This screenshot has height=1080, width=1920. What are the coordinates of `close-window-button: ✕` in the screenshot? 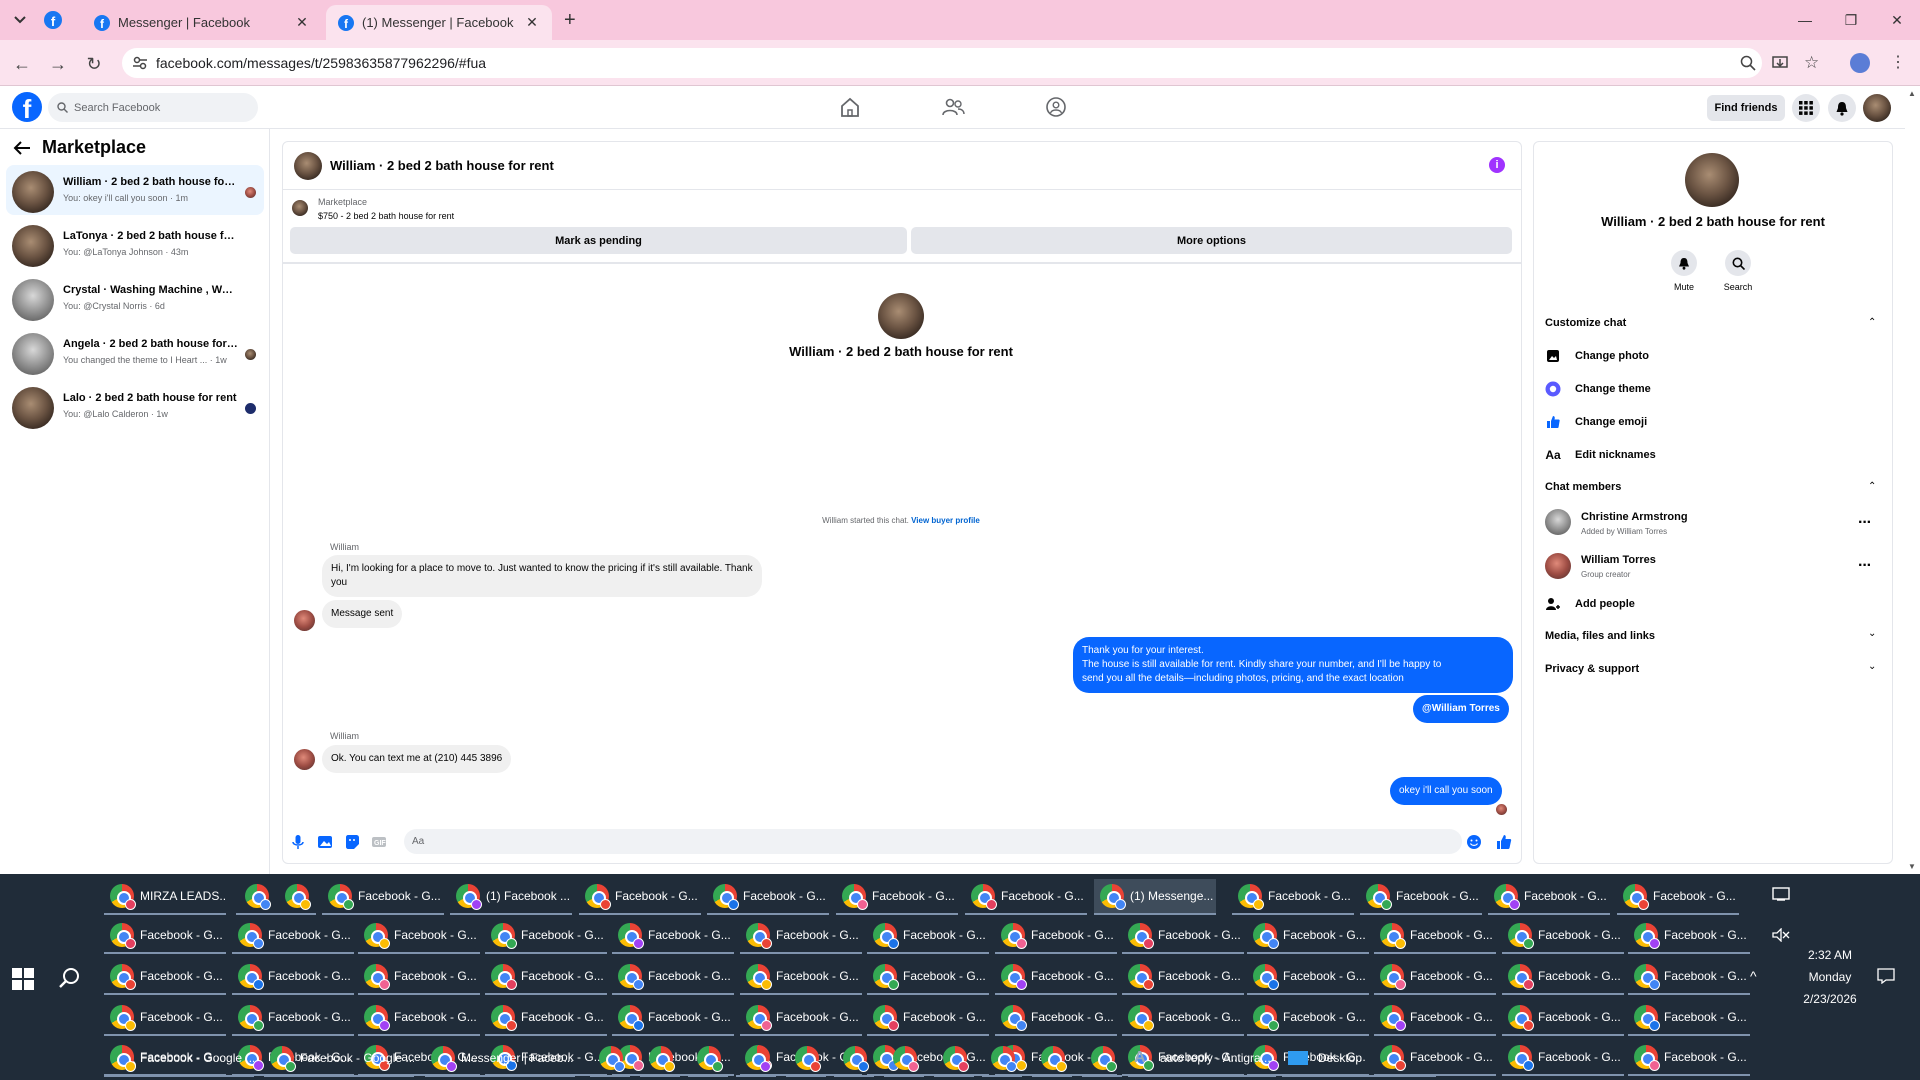 It's located at (1897, 20).